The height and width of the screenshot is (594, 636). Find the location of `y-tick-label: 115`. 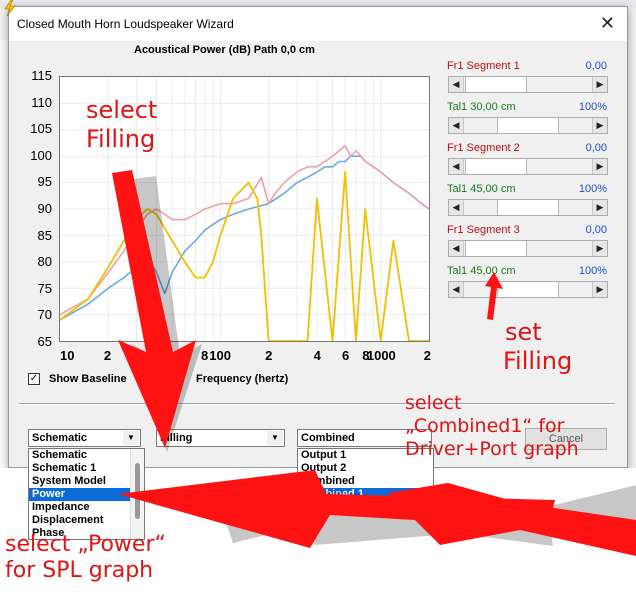

y-tick-label: 115 is located at coordinates (41, 75).